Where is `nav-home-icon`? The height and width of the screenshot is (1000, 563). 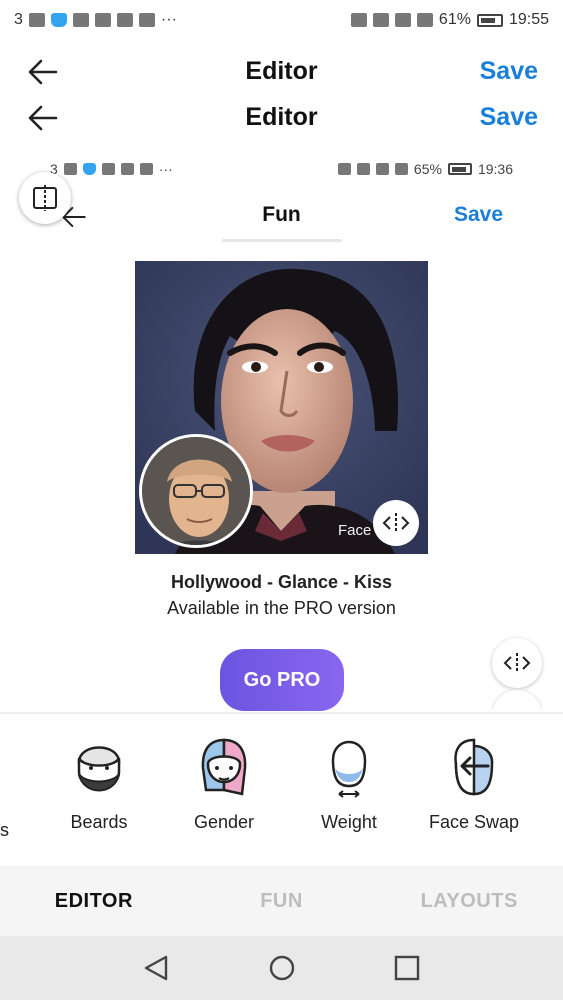 nav-home-icon is located at coordinates (282, 968).